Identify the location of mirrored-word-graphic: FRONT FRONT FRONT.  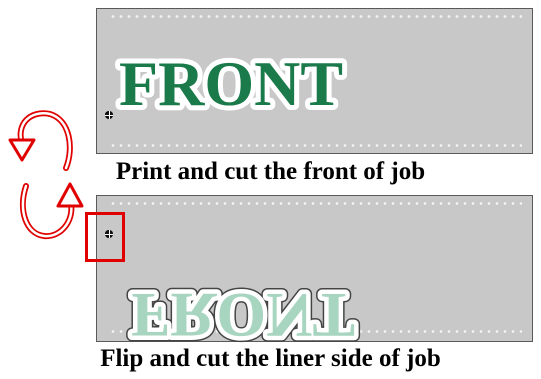
(243, 315).